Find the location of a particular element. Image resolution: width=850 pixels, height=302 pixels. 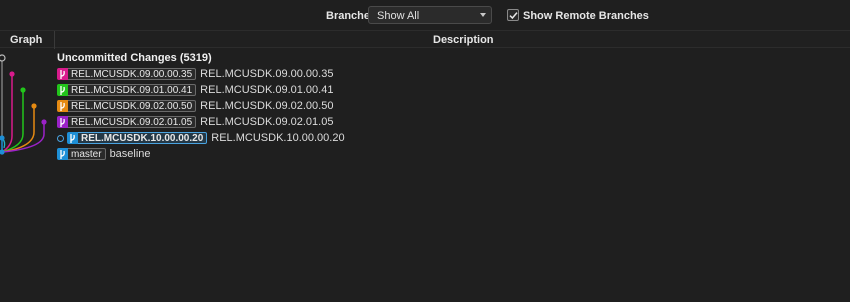

commit-message: baseline is located at coordinates (130, 154).